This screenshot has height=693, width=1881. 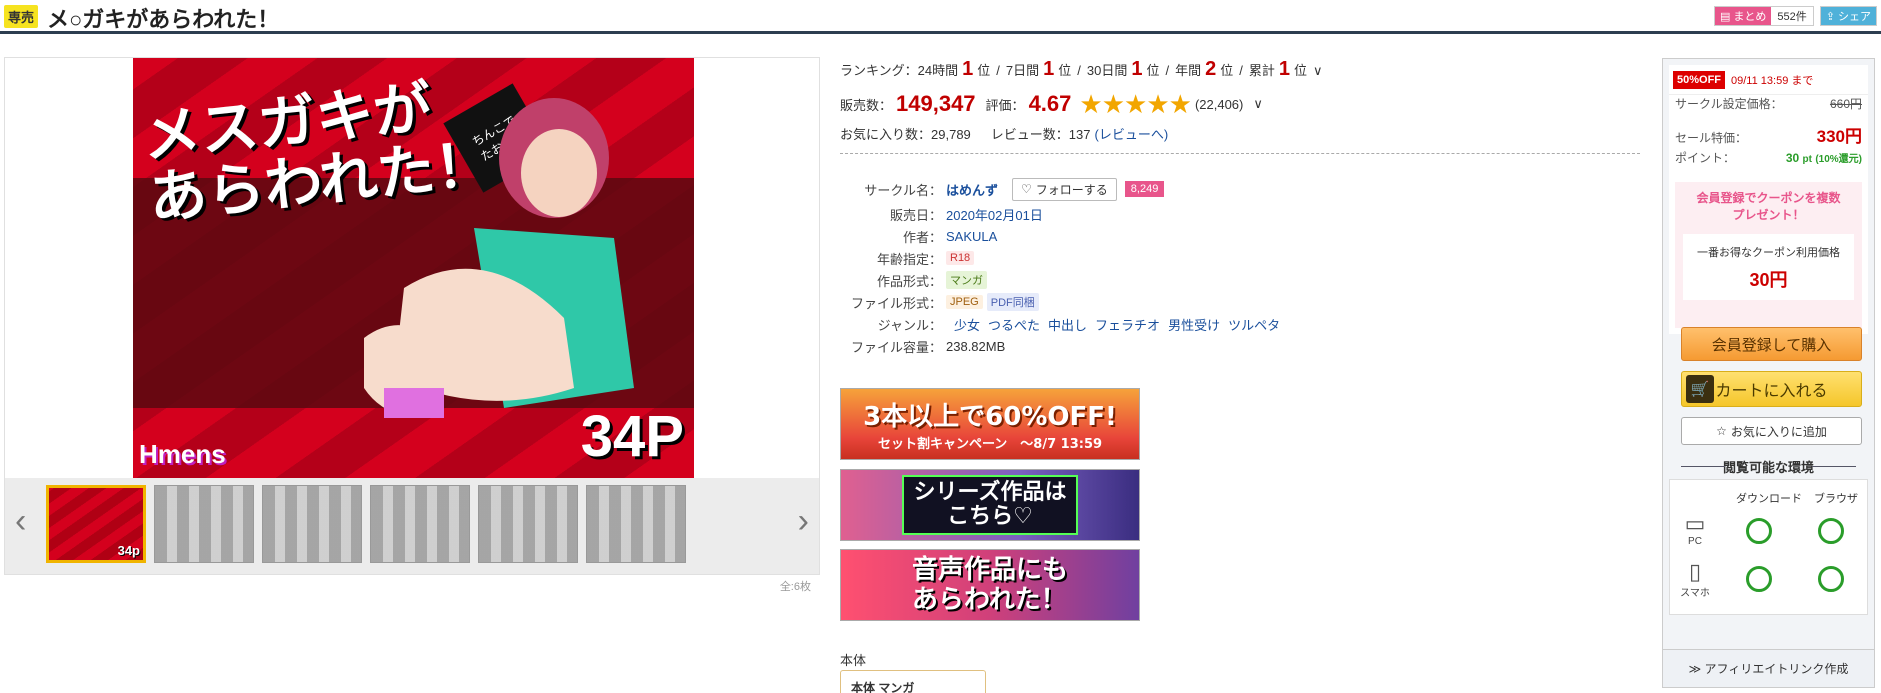 I want to click on genre-link: フェラチオ, so click(x=1127, y=324).